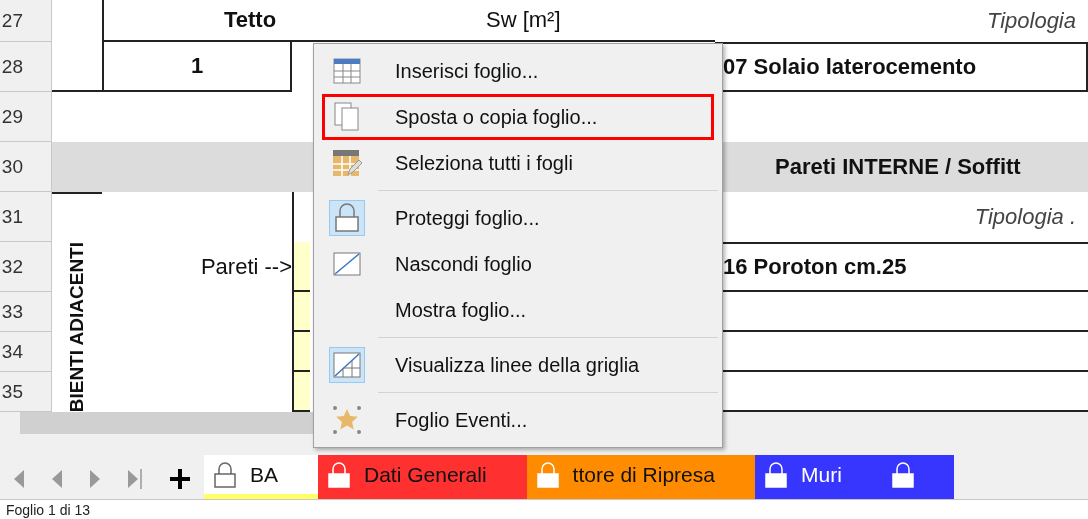 The width and height of the screenshot is (1088, 519). Describe the element at coordinates (26, 312) in the screenshot. I see `row-number: 33` at that location.